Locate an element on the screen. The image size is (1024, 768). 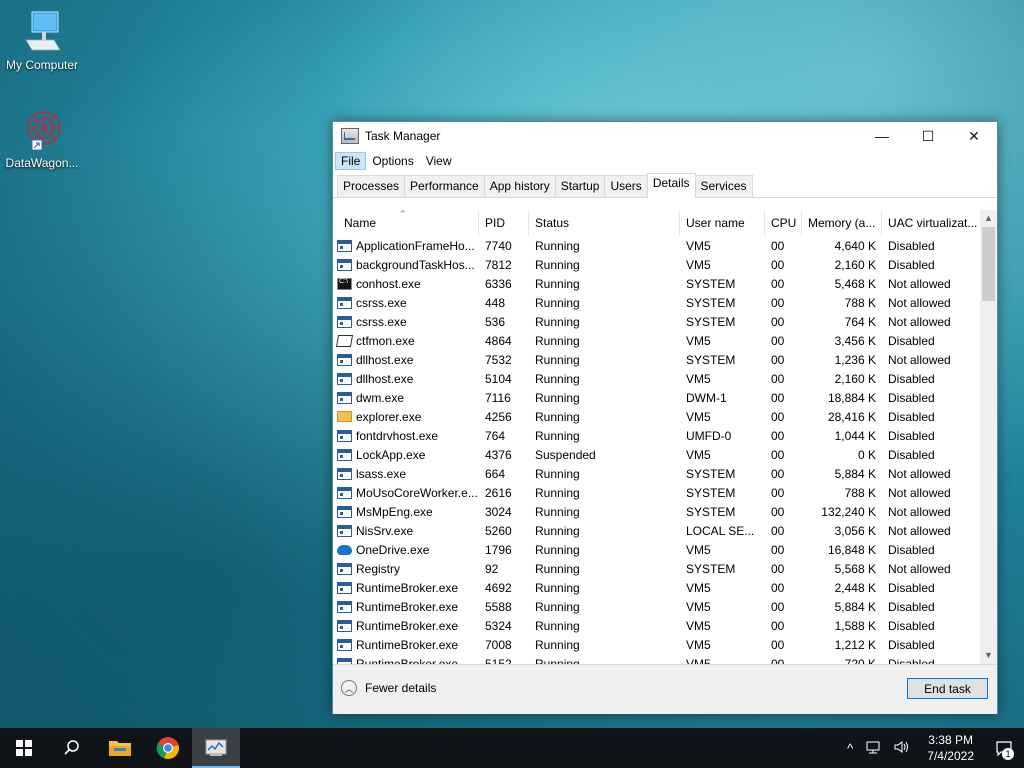
process-name: RuntimeBroker.exe is located at coordinates (407, 644).